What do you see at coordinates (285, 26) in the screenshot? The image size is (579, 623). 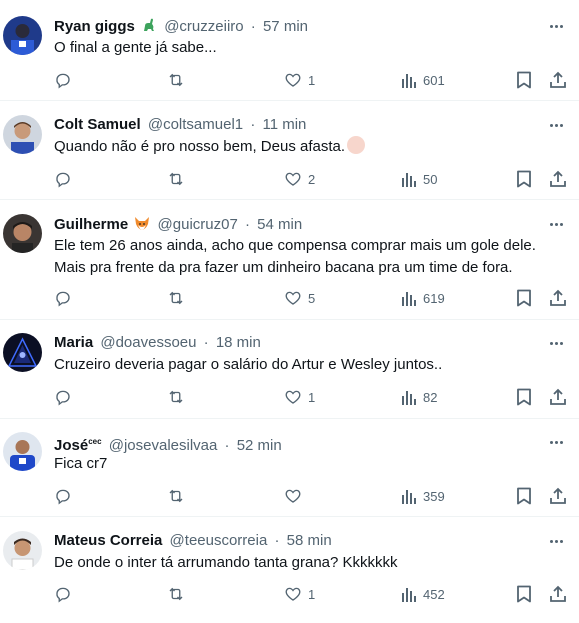 I see `timestamp: 57 min` at bounding box center [285, 26].